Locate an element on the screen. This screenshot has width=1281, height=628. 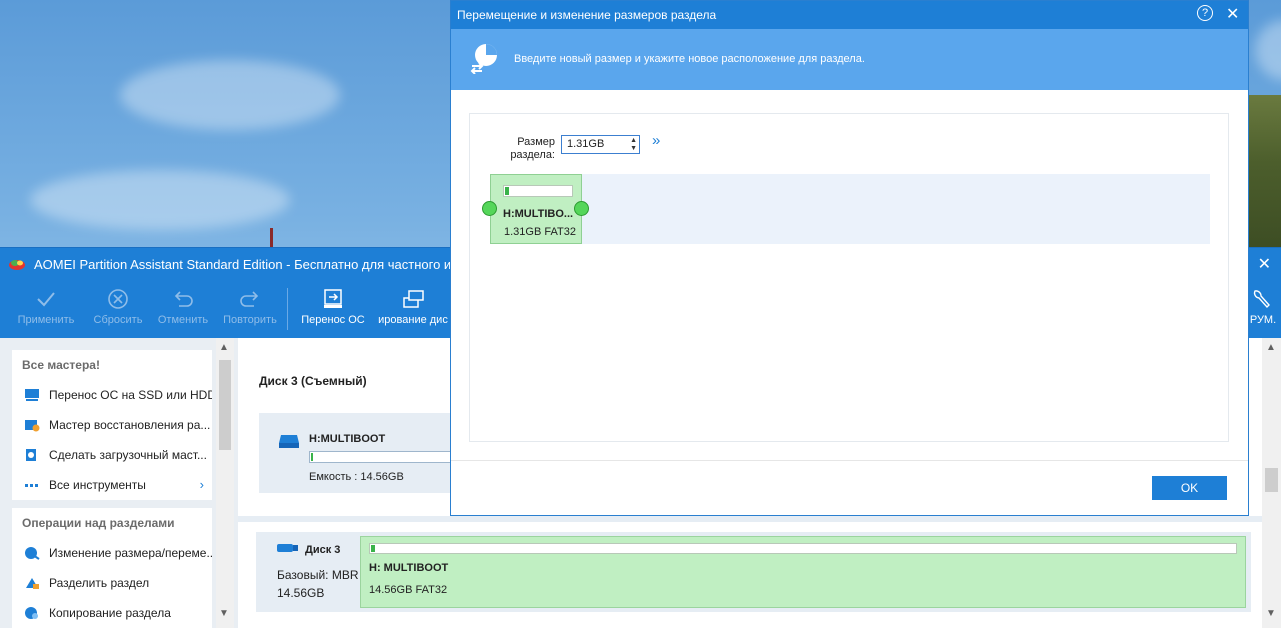
discard-label: Сбросить is located at coordinates (118, 320).